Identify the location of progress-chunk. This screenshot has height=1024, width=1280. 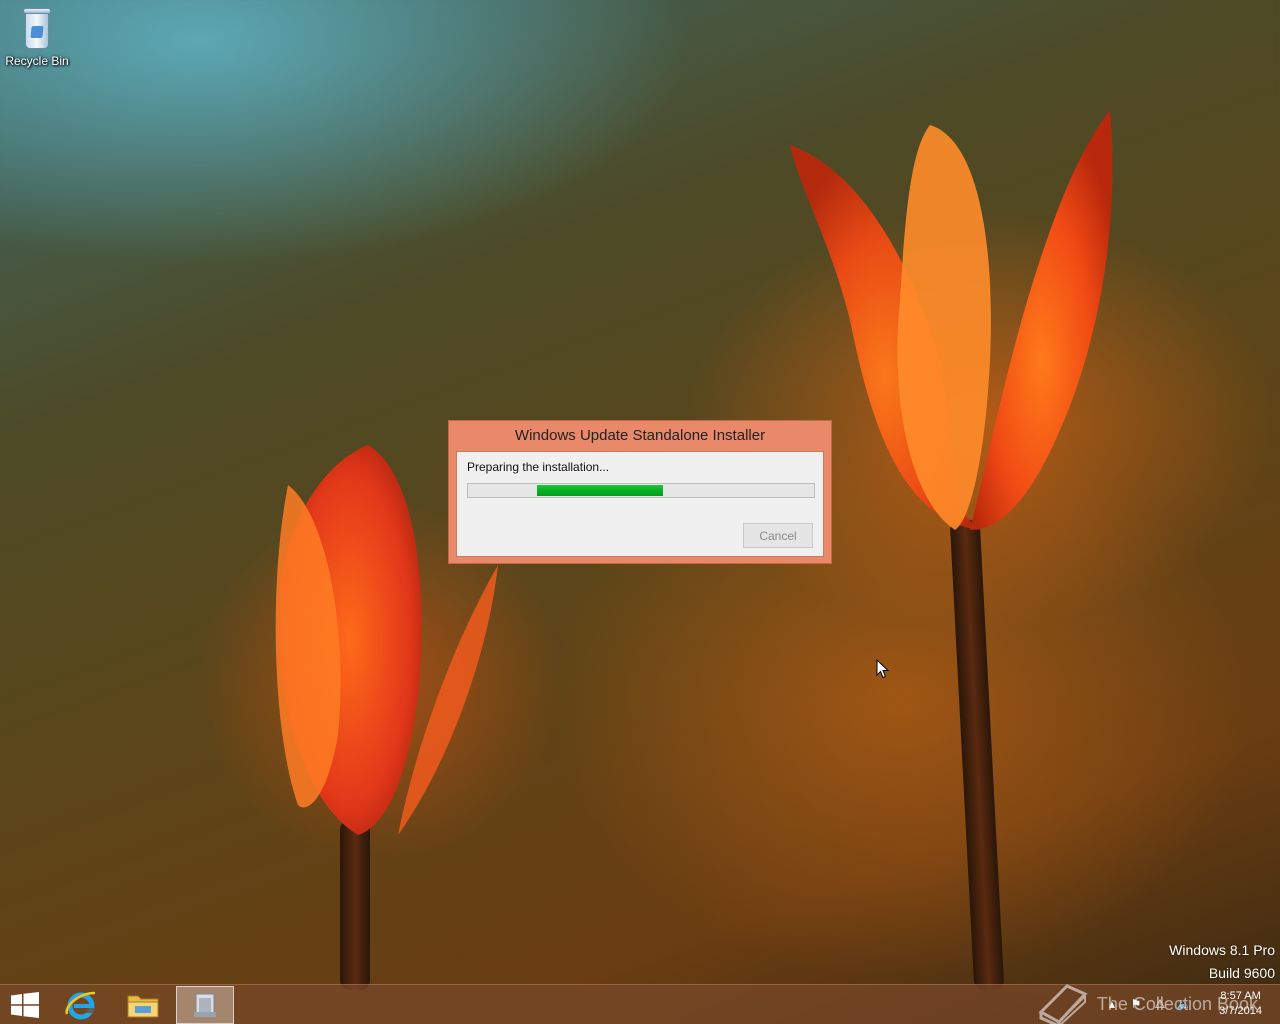
(600, 490).